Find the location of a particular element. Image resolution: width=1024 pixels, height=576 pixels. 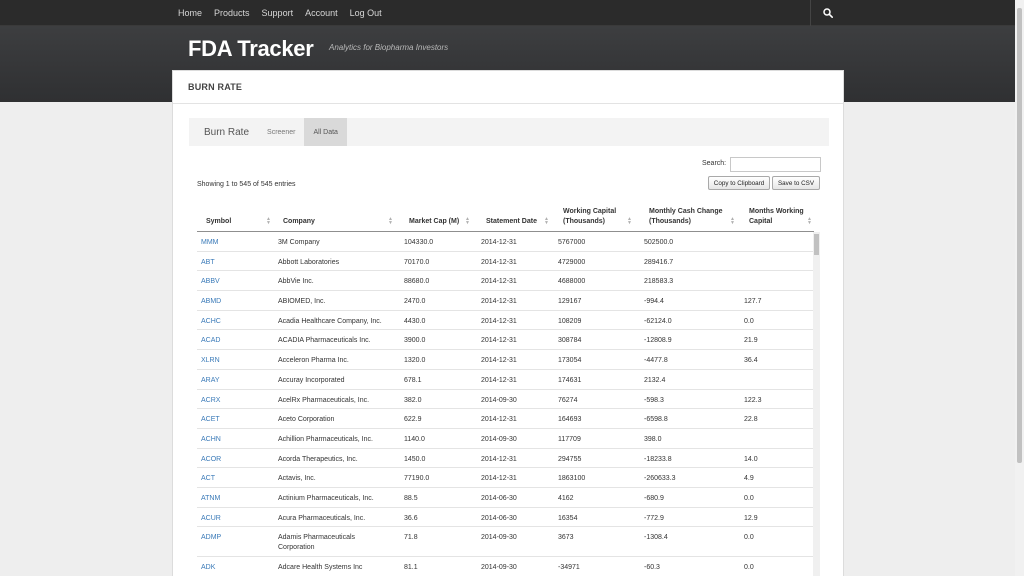

nav-links: Home Products Support Account Log Out is located at coordinates (512, 13).